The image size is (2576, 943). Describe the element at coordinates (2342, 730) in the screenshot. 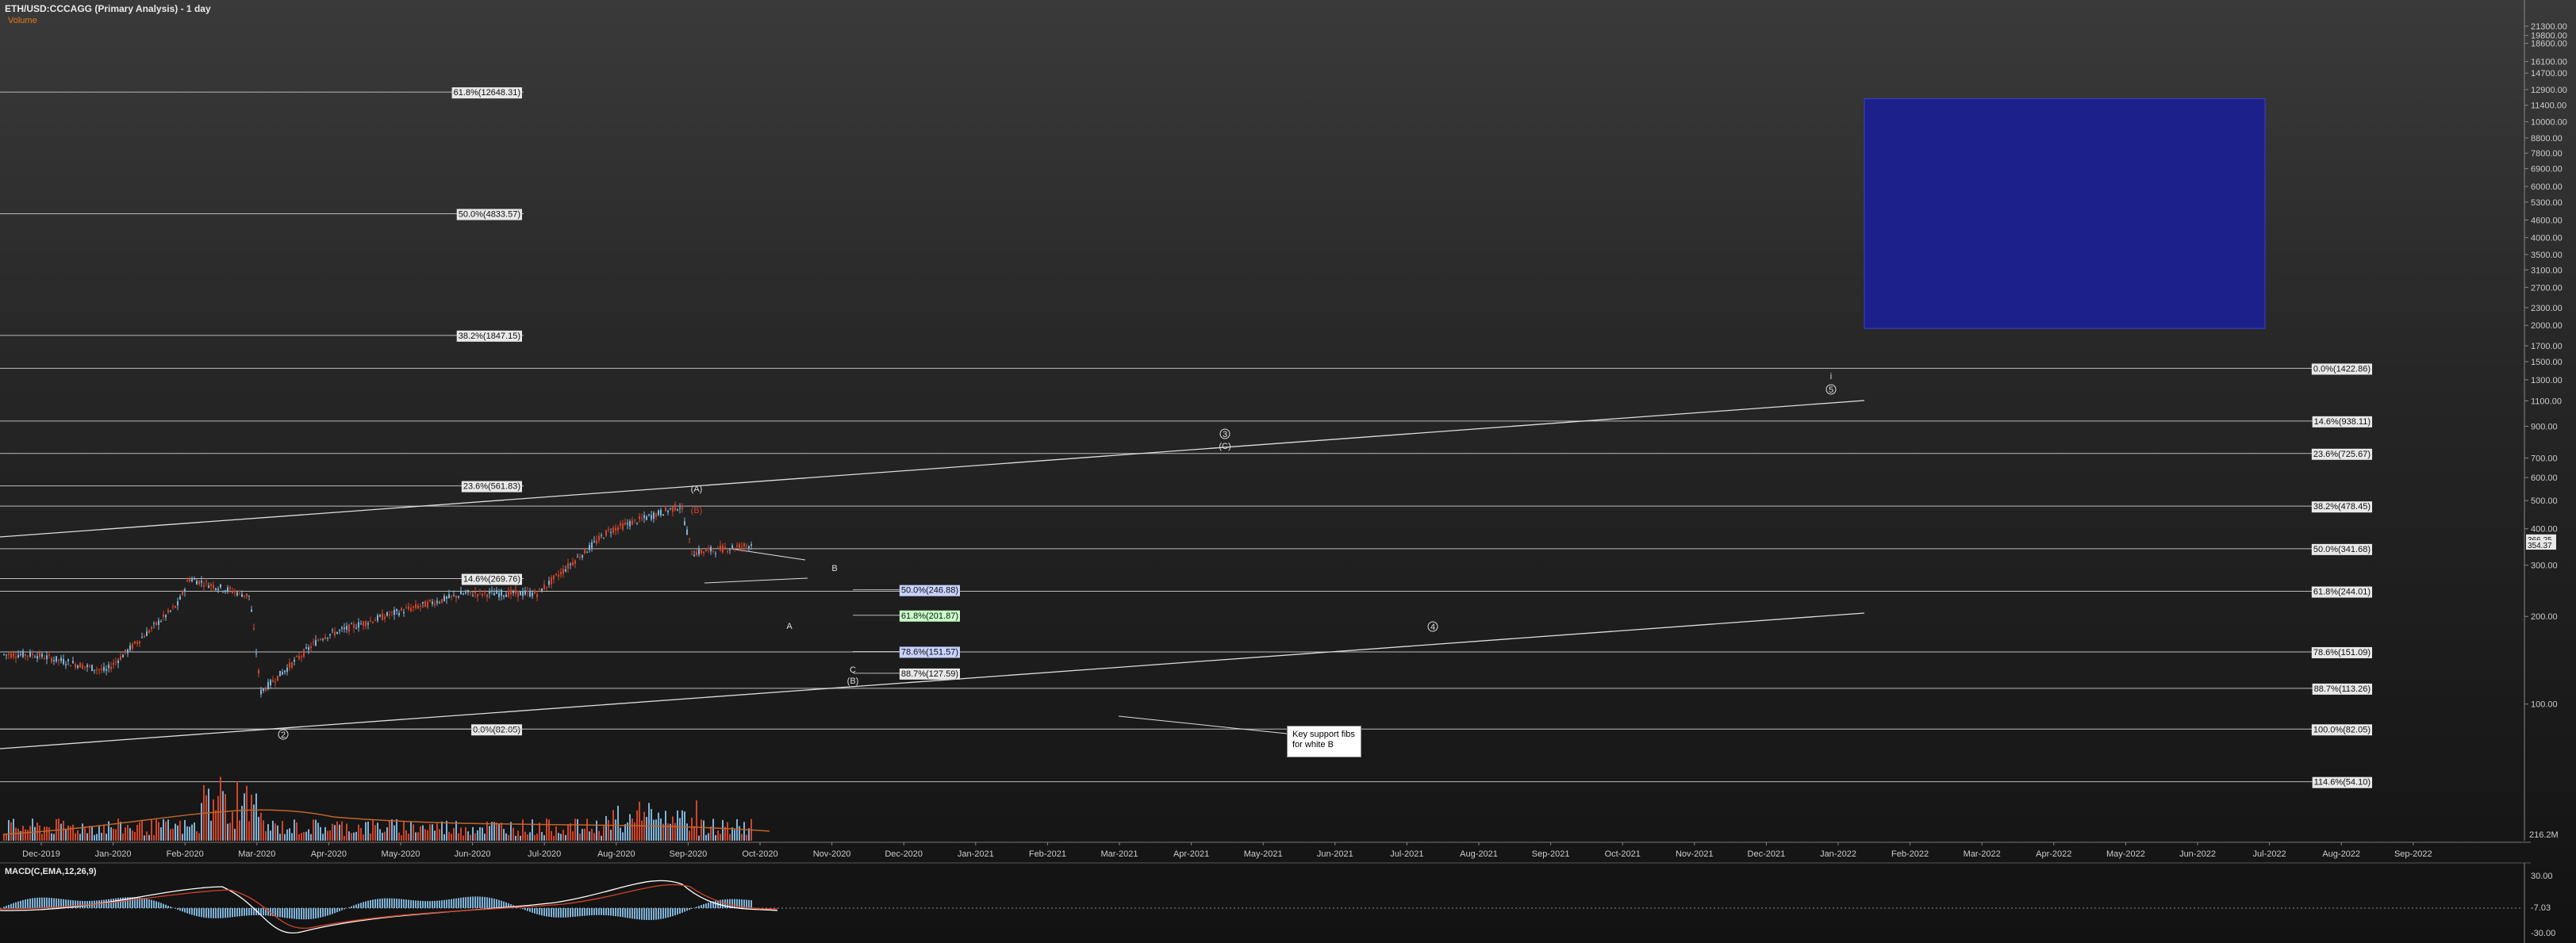

I see `fib-right-label: 100.0%(82.05)` at that location.